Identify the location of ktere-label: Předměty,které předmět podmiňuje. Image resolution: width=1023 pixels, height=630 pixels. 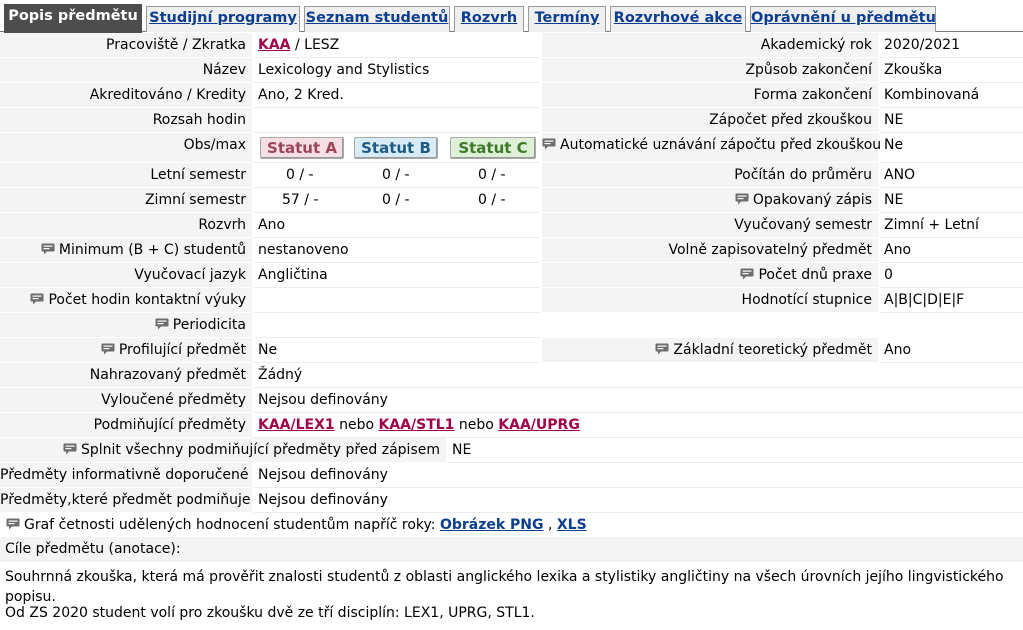
(126, 500).